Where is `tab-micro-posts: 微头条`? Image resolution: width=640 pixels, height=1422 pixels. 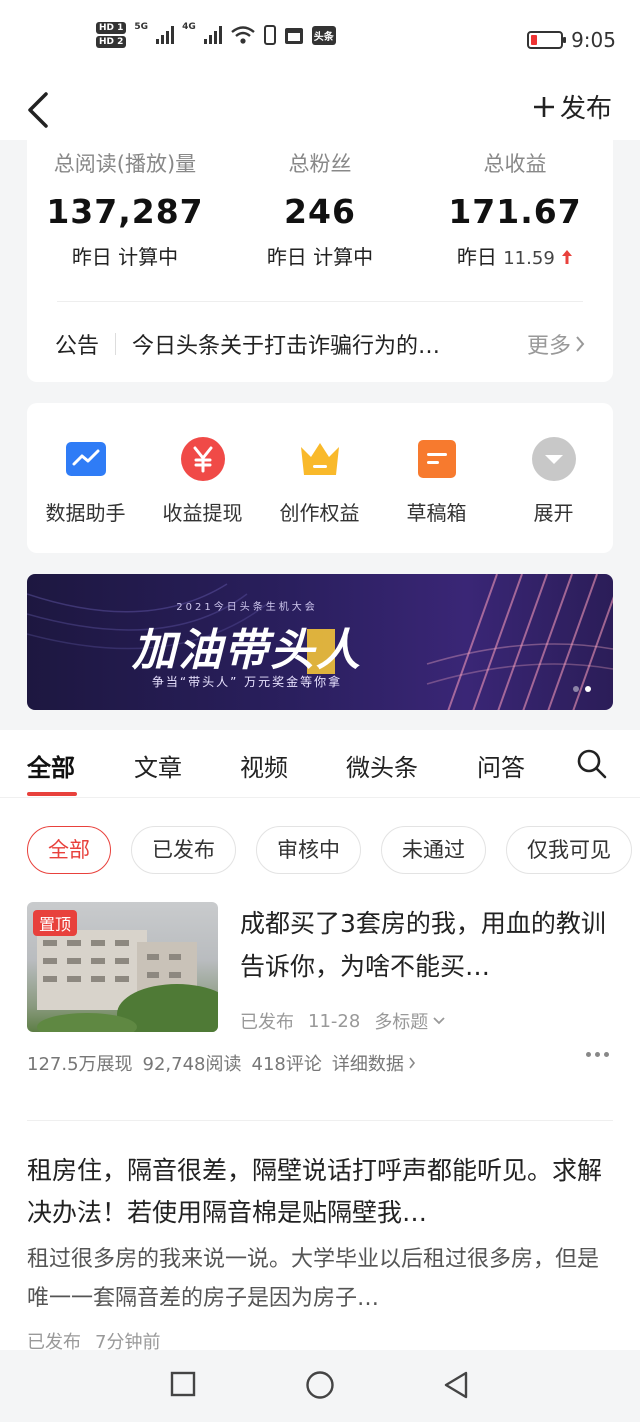 tab-micro-posts: 微头条 is located at coordinates (382, 765).